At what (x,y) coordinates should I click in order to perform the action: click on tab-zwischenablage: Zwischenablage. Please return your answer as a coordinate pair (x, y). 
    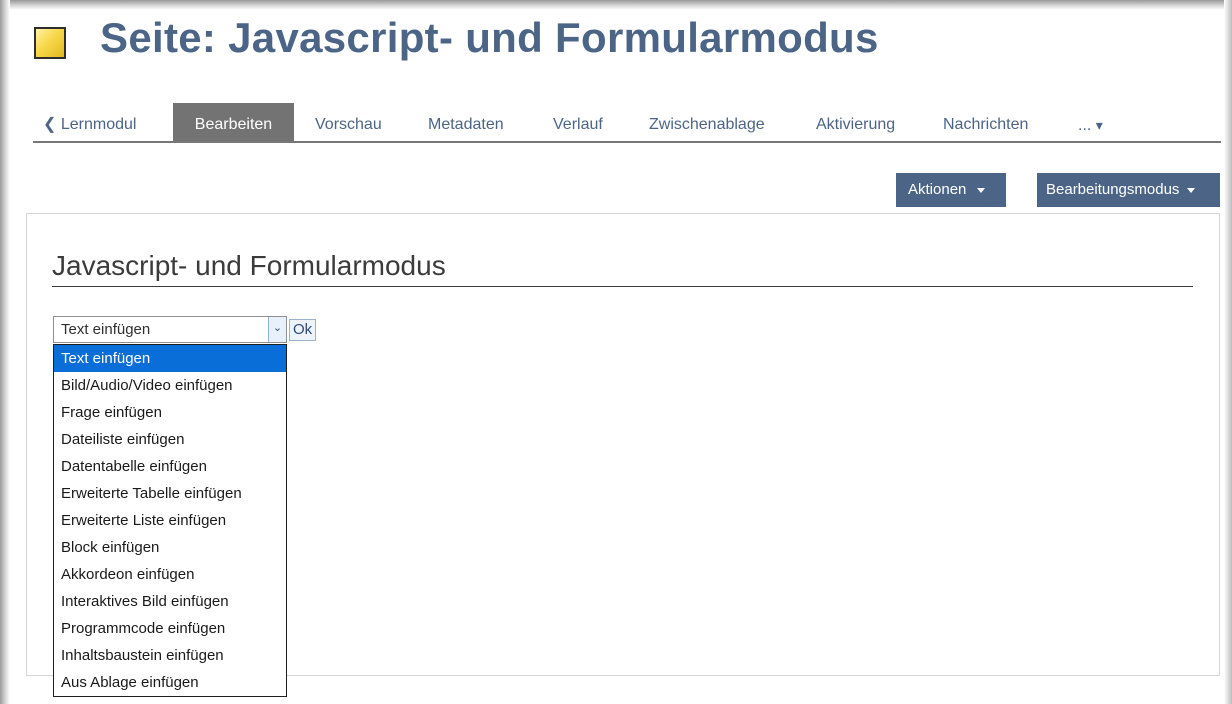
    Looking at the image, I should click on (707, 122).